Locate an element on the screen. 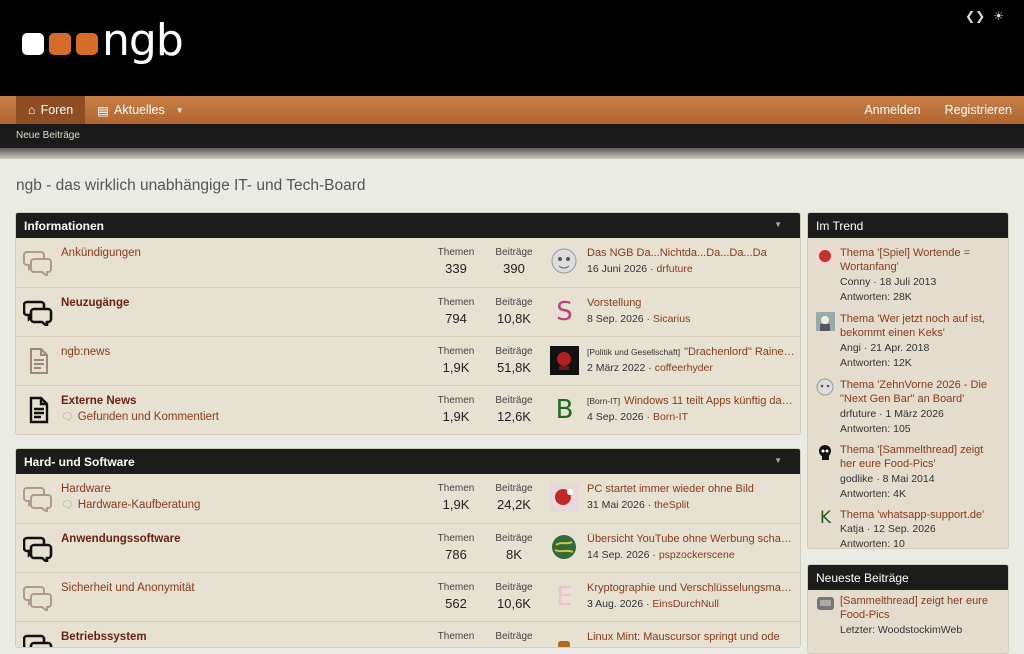  subforum-label: Gefunden und Kommentiert is located at coordinates (148, 417).